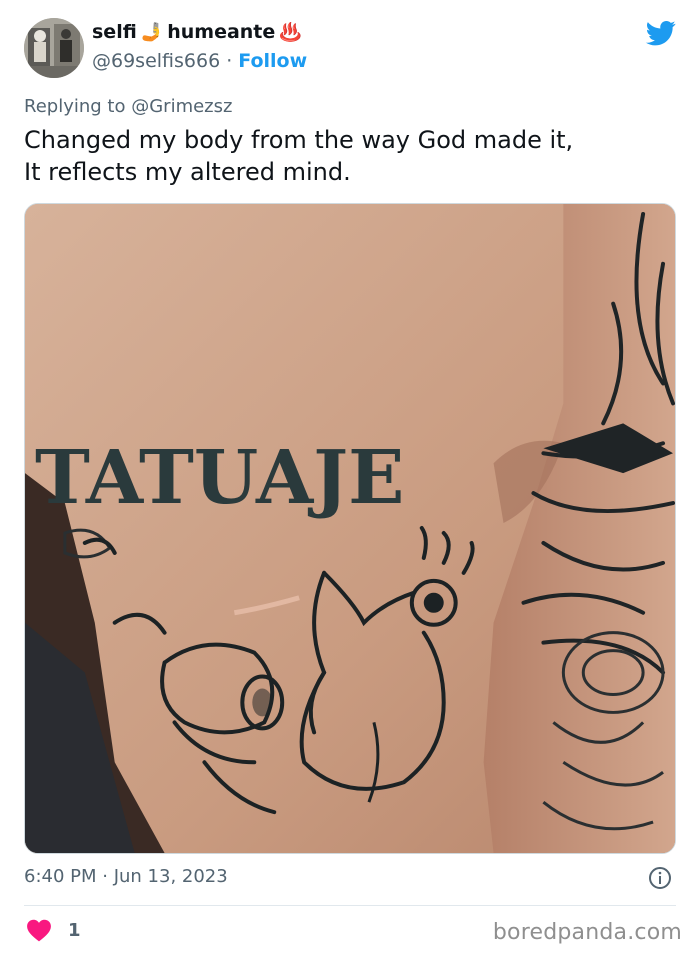  What do you see at coordinates (272, 61) in the screenshot?
I see `follow-button: Follow` at bounding box center [272, 61].